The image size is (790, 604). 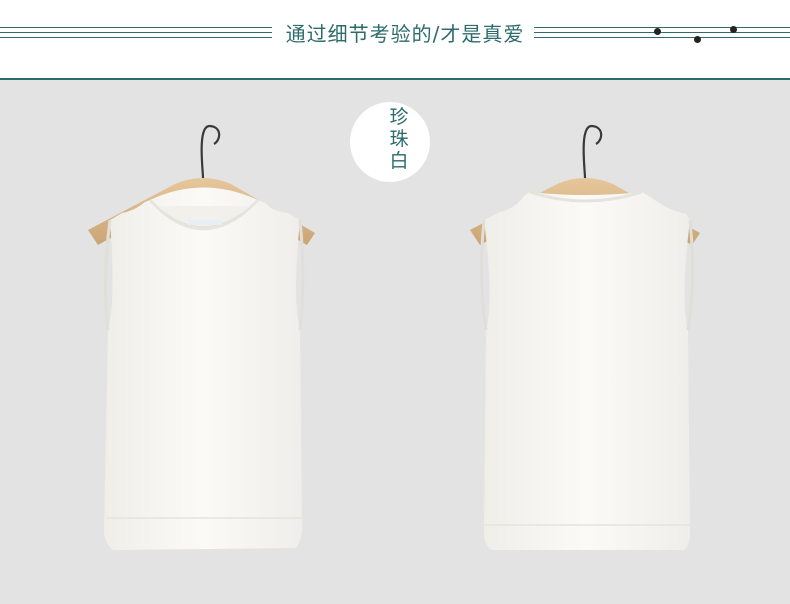 I want to click on section-header: 通过细节考验的/才是真爱, so click(x=395, y=40).